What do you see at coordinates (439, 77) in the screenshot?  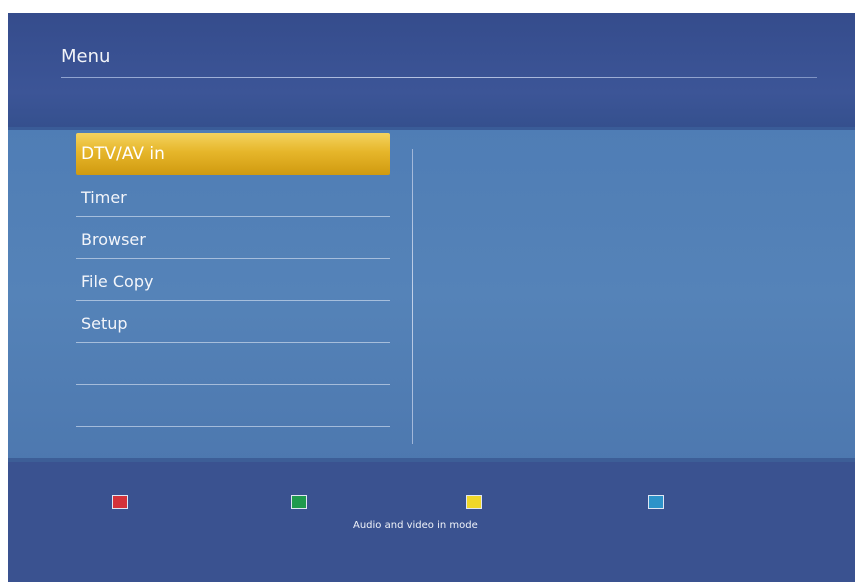 I see `title-divider` at bounding box center [439, 77].